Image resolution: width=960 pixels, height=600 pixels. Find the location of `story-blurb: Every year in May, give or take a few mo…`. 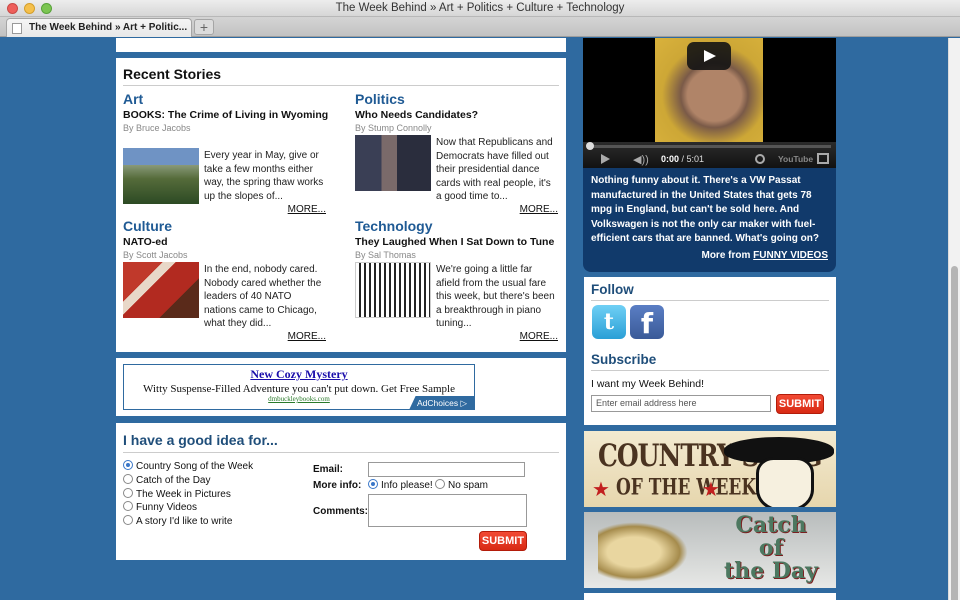

story-blurb: Every year in May, give or take a few mo… is located at coordinates (264, 176).